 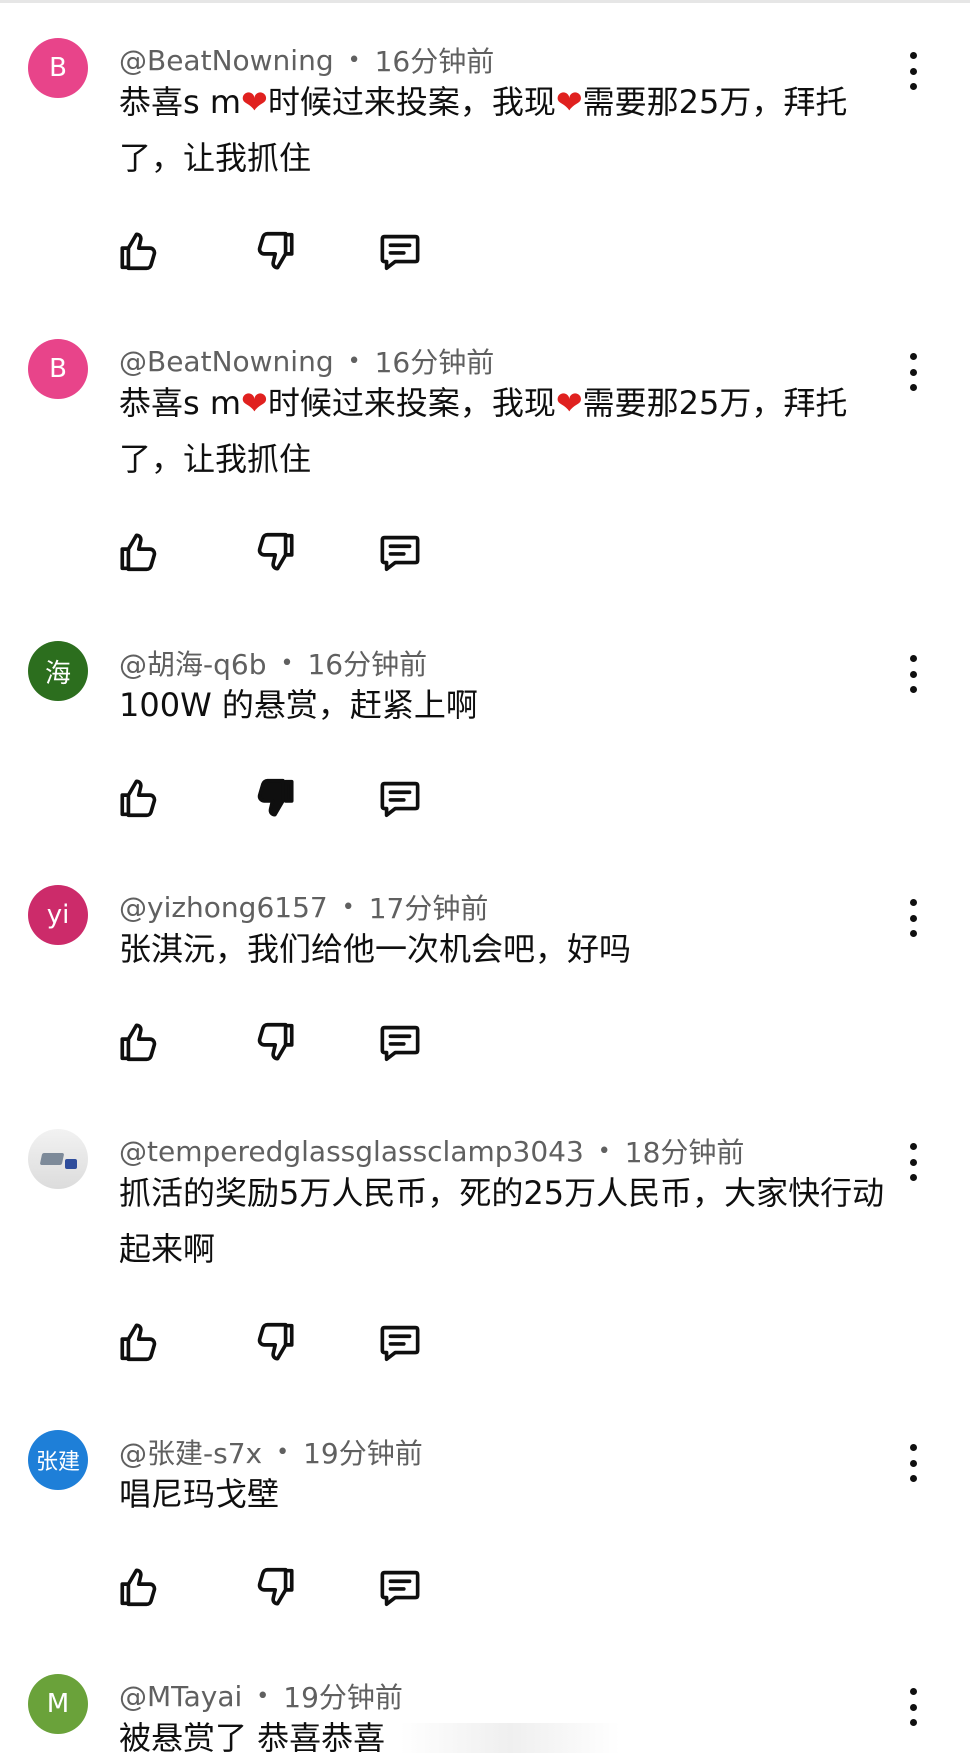 I want to click on avatar: 张建, so click(x=58, y=1460).